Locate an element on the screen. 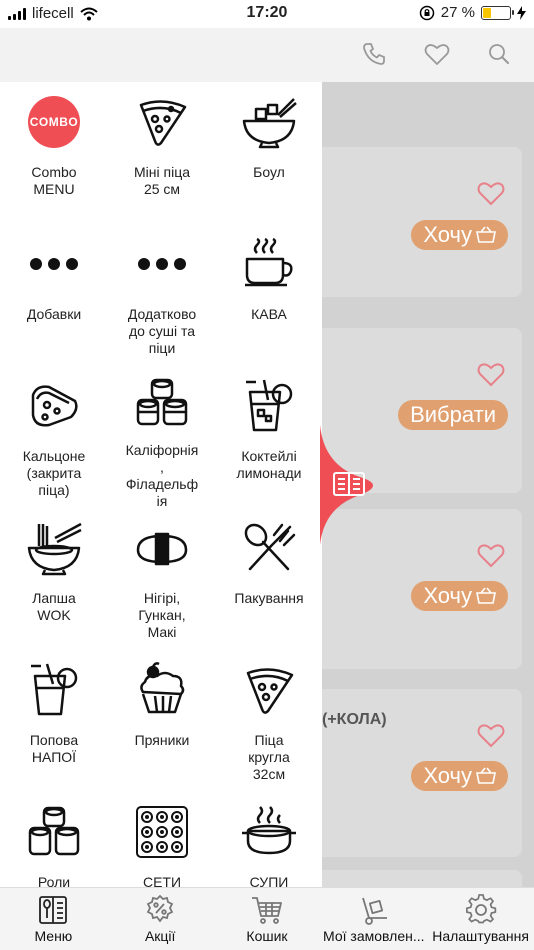  spoon-fork-icon is located at coordinates (270, 547).